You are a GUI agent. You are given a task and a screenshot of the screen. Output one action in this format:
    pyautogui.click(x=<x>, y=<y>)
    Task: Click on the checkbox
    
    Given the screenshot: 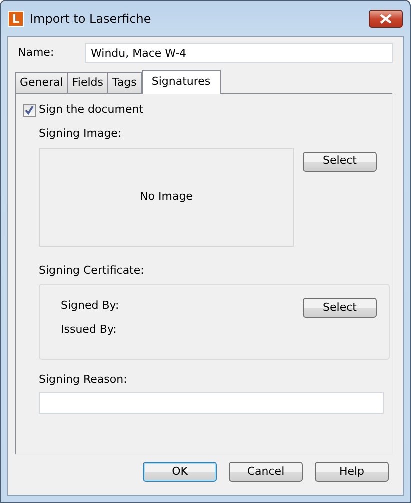 What is the action you would take?
    pyautogui.click(x=29, y=110)
    